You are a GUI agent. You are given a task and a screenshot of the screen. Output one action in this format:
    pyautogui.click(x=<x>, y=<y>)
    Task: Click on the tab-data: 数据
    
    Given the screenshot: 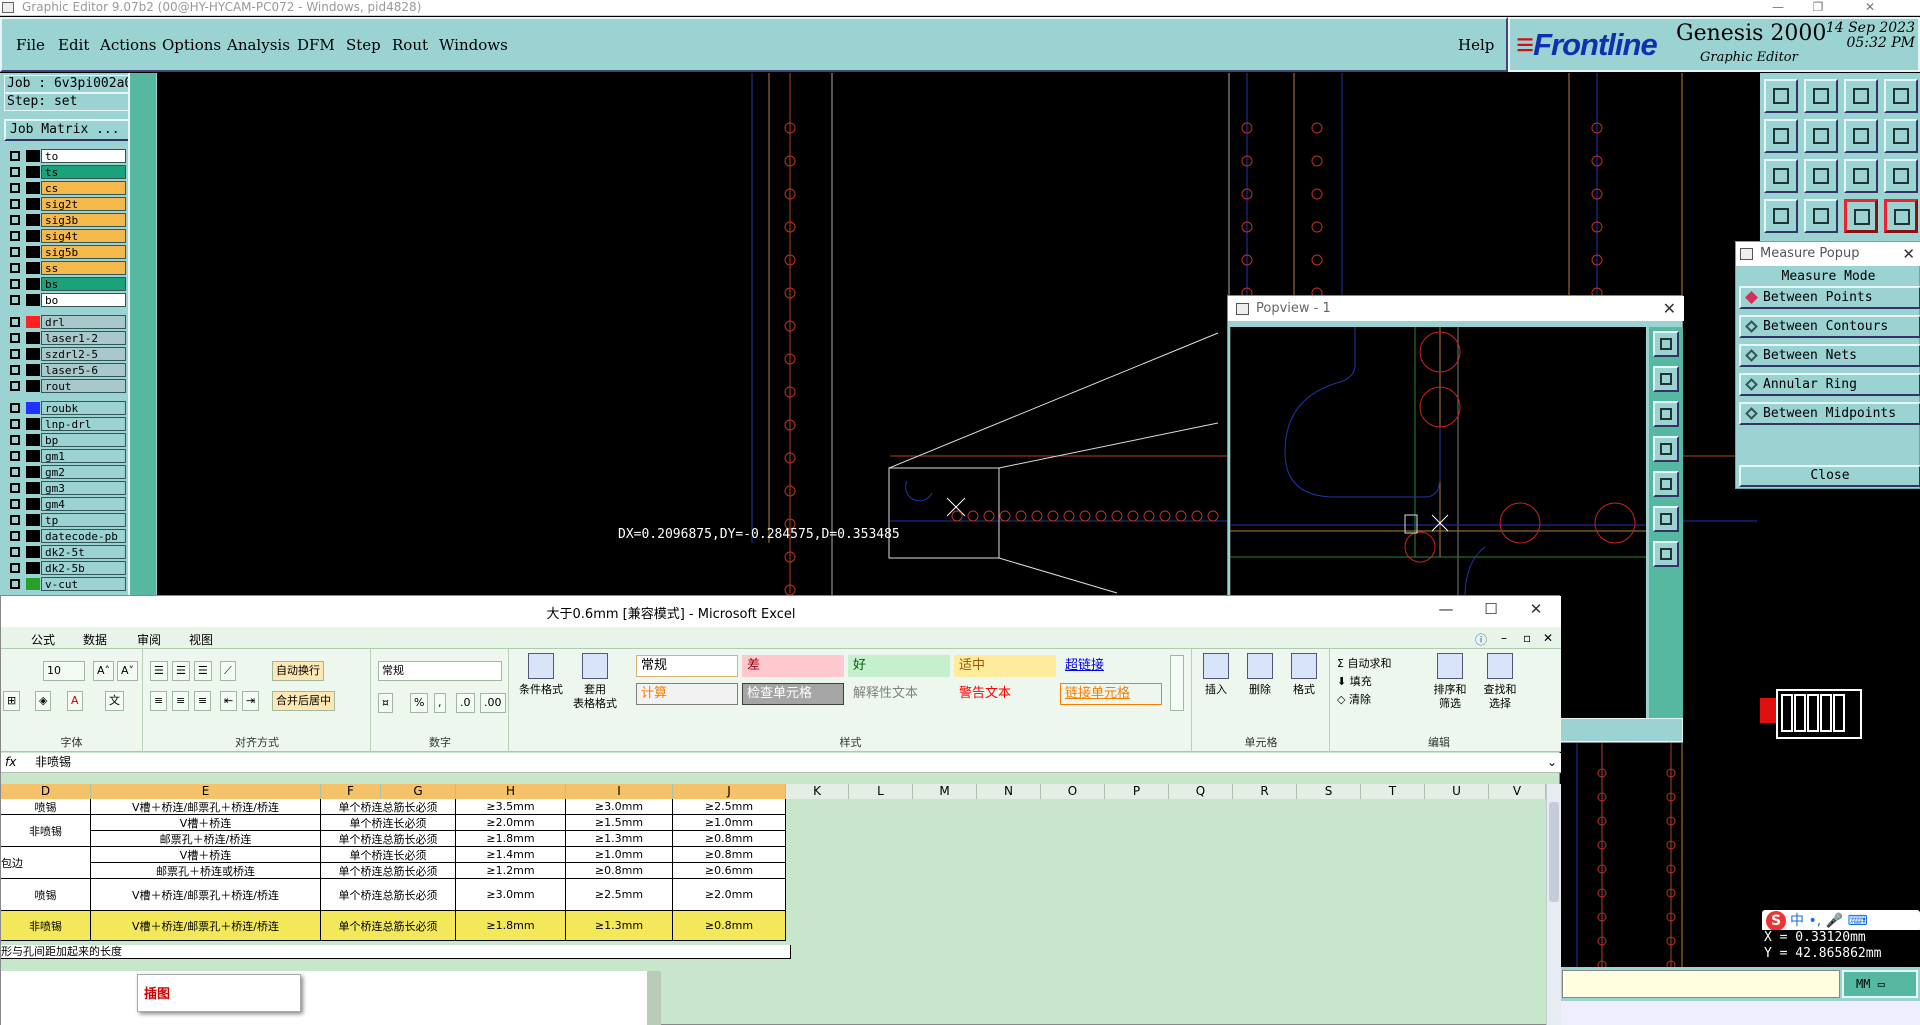 What is the action you would take?
    pyautogui.click(x=95, y=639)
    